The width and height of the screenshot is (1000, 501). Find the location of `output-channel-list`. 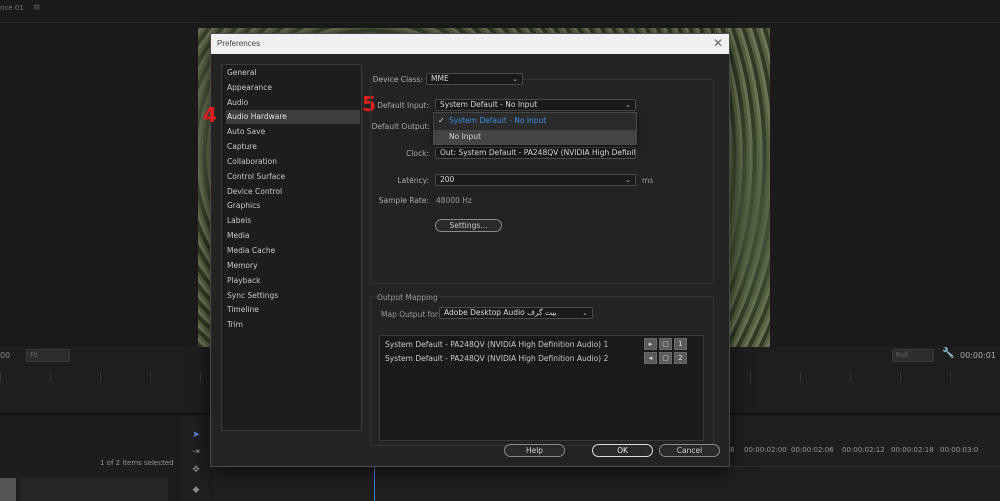

output-channel-list is located at coordinates (541, 388).